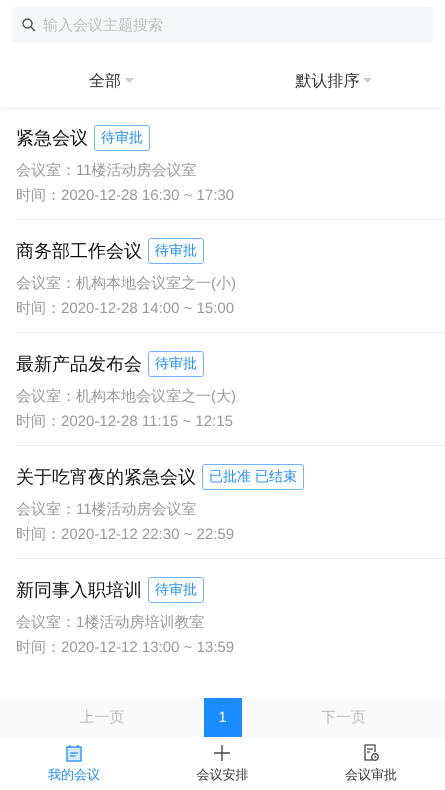 This screenshot has height=790, width=445. I want to click on meeting-title: 新同事入职培训, so click(79, 590).